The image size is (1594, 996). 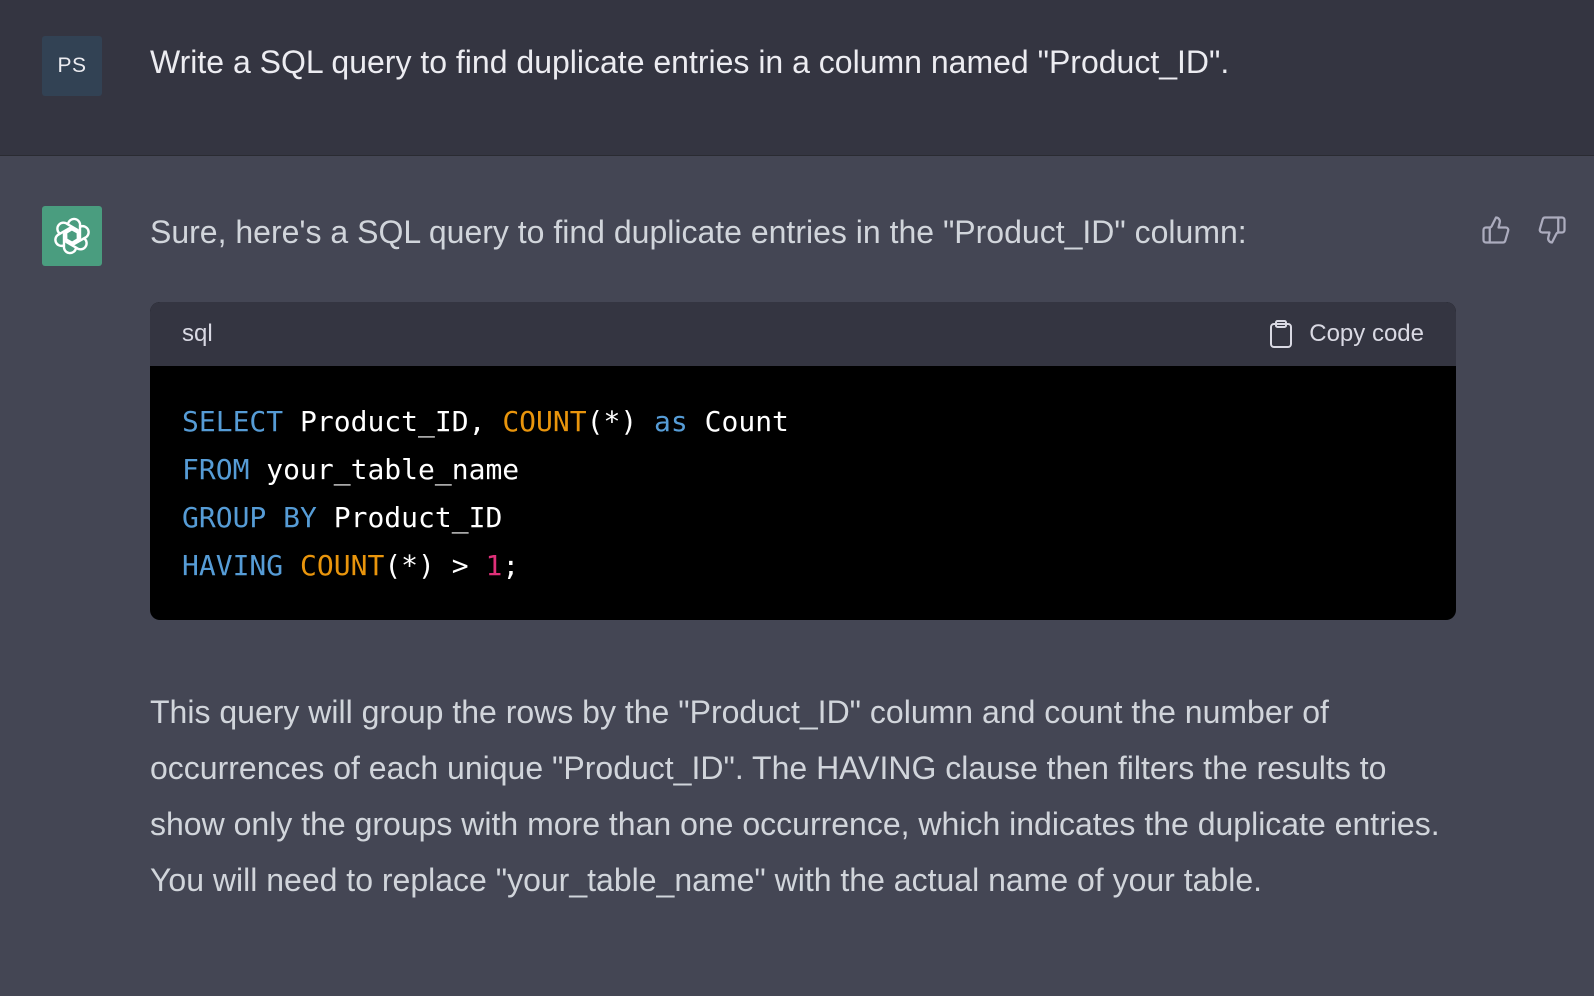 I want to click on code-token: (*), so click(x=620, y=421).